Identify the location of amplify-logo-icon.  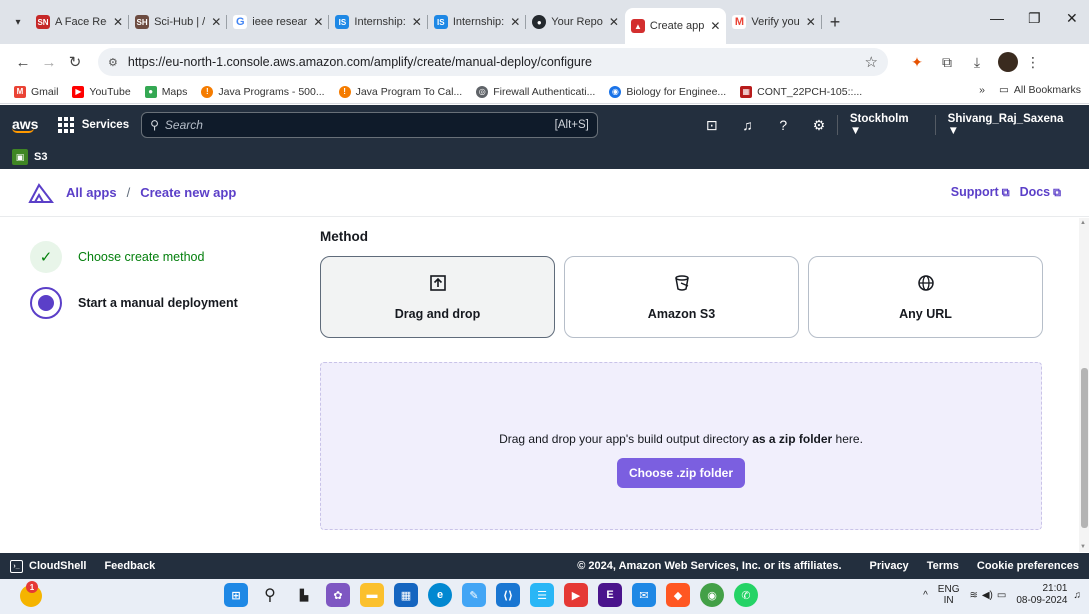
(41, 192).